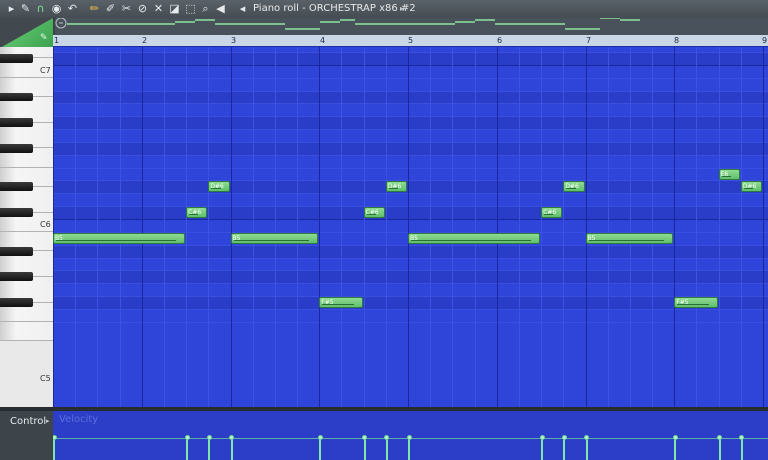  I want to click on select-icon: ◪, so click(174, 8).